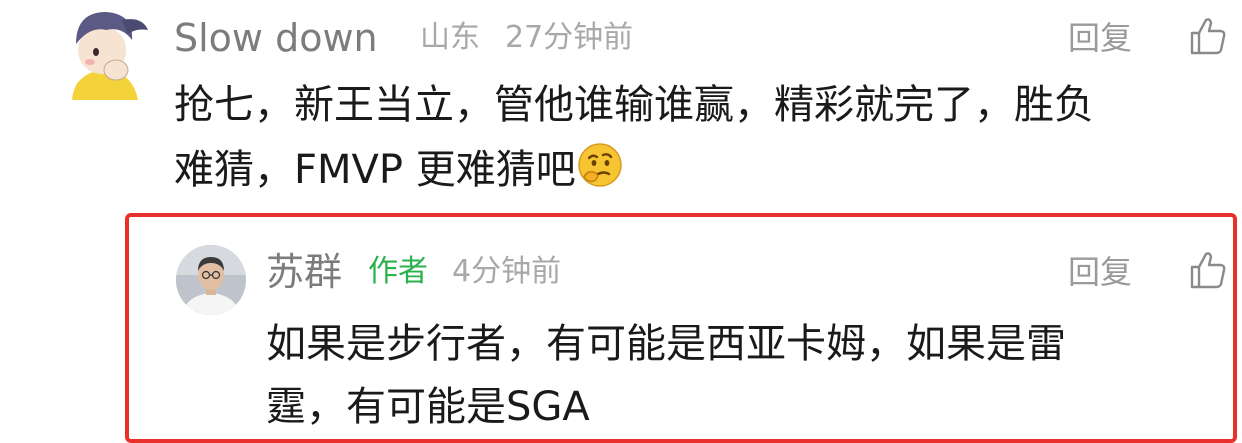 This screenshot has height=443, width=1242. Describe the element at coordinates (666, 344) in the screenshot. I see `reply-text-line1: 如果是步行者，有可能是西亚卡姆，如果是雷` at that location.